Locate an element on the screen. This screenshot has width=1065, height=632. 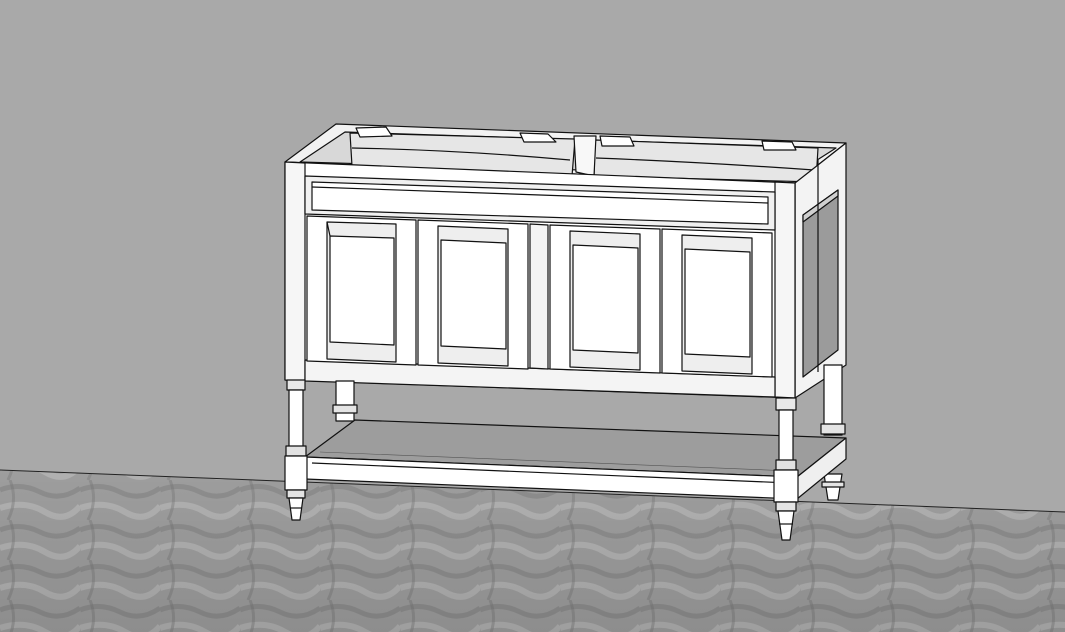
leg-back-right is located at coordinates (833, 432).